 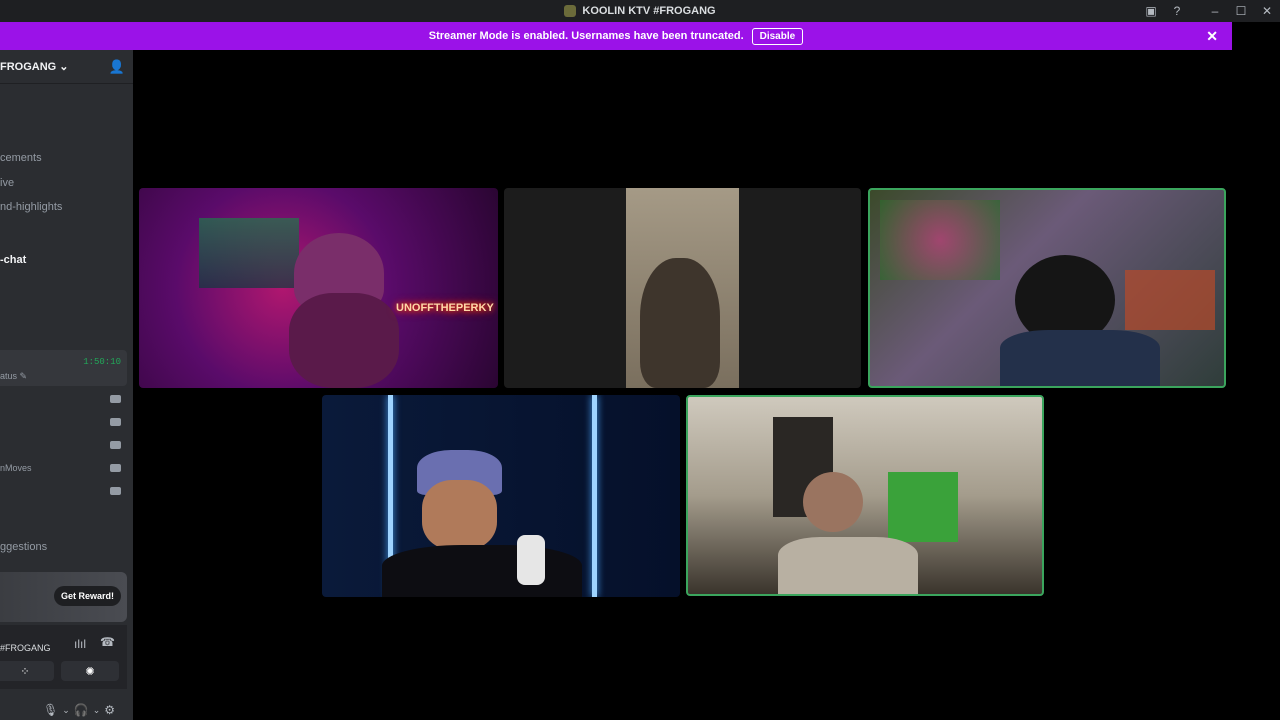 I want to click on neon-sign: UNOFFTHEPERKY, so click(x=445, y=308).